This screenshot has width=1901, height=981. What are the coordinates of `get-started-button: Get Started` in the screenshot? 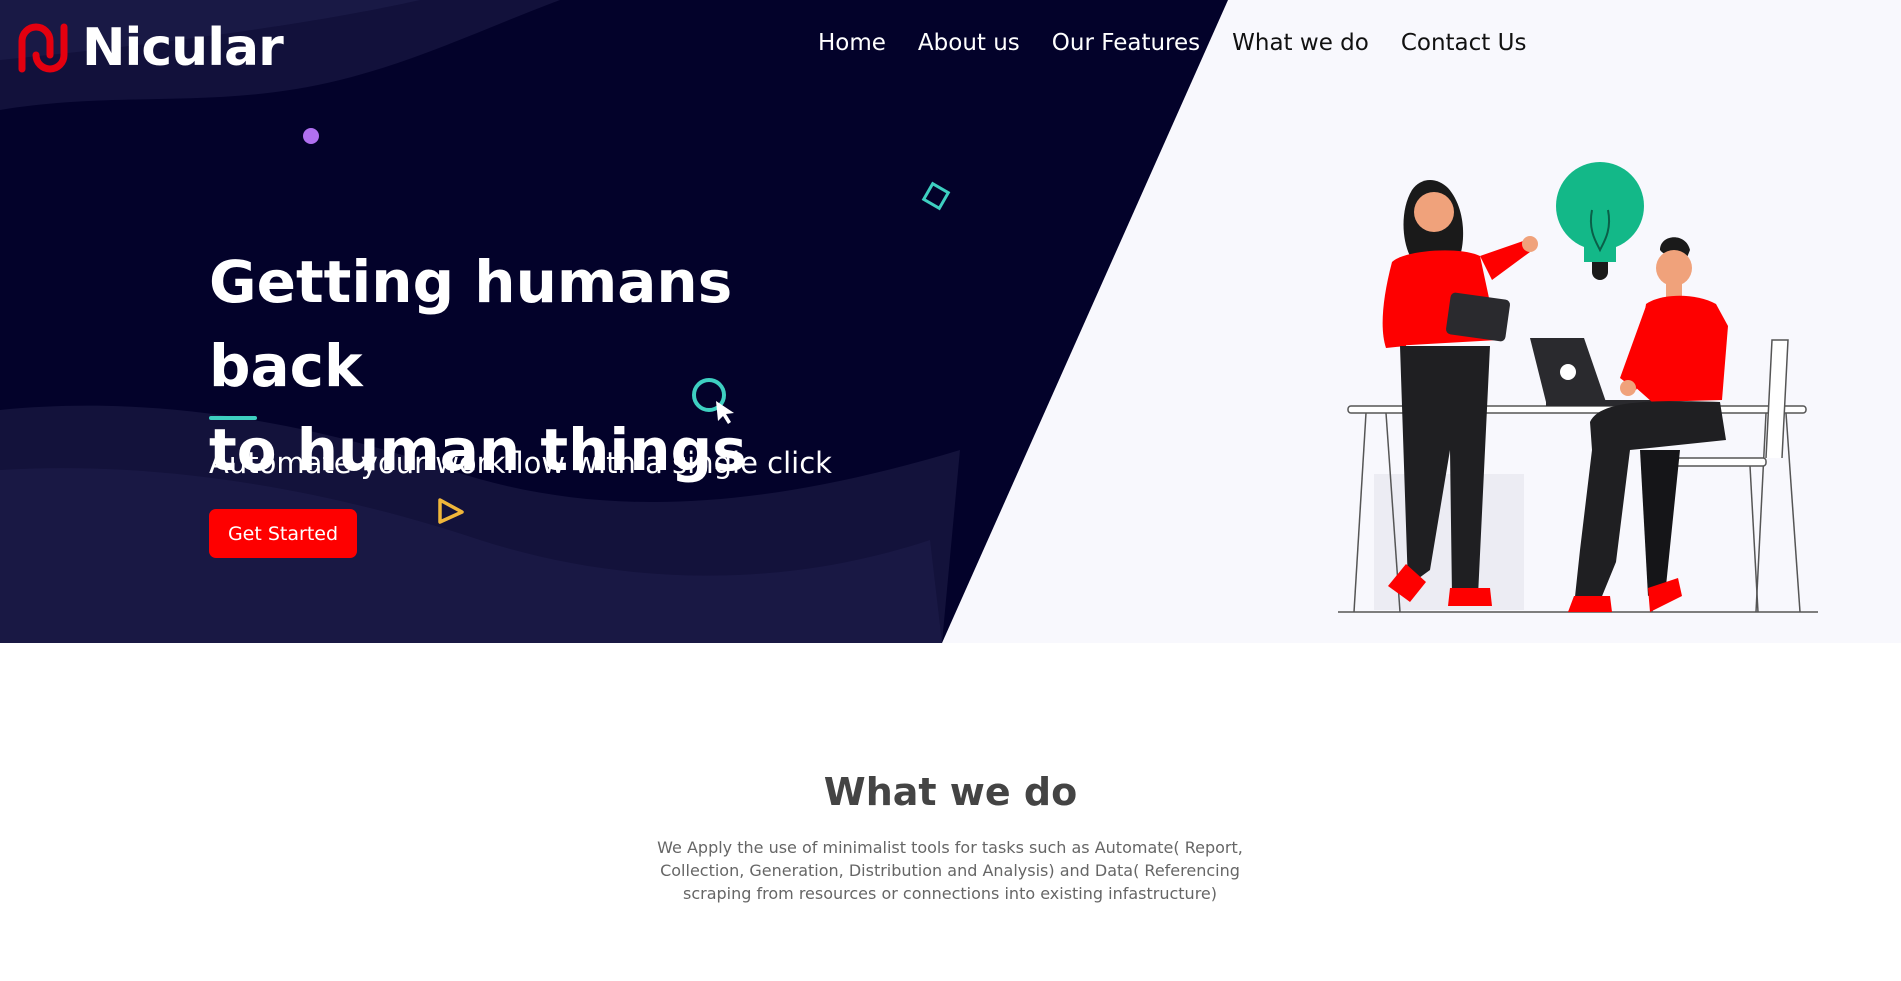 It's located at (283, 533).